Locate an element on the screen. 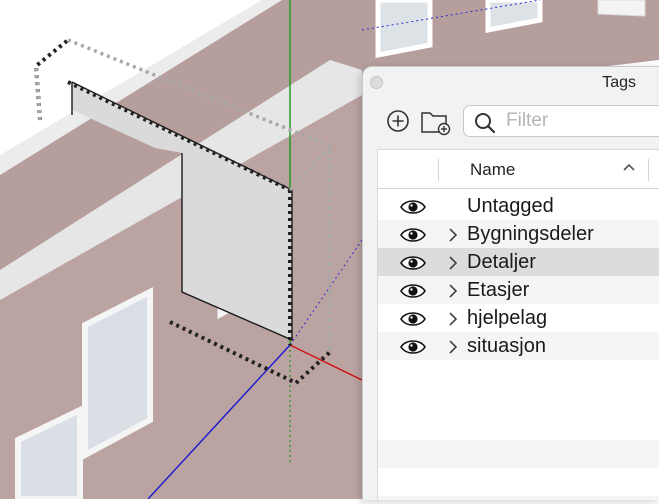  tag-name: Bygningsdeler is located at coordinates (530, 234).